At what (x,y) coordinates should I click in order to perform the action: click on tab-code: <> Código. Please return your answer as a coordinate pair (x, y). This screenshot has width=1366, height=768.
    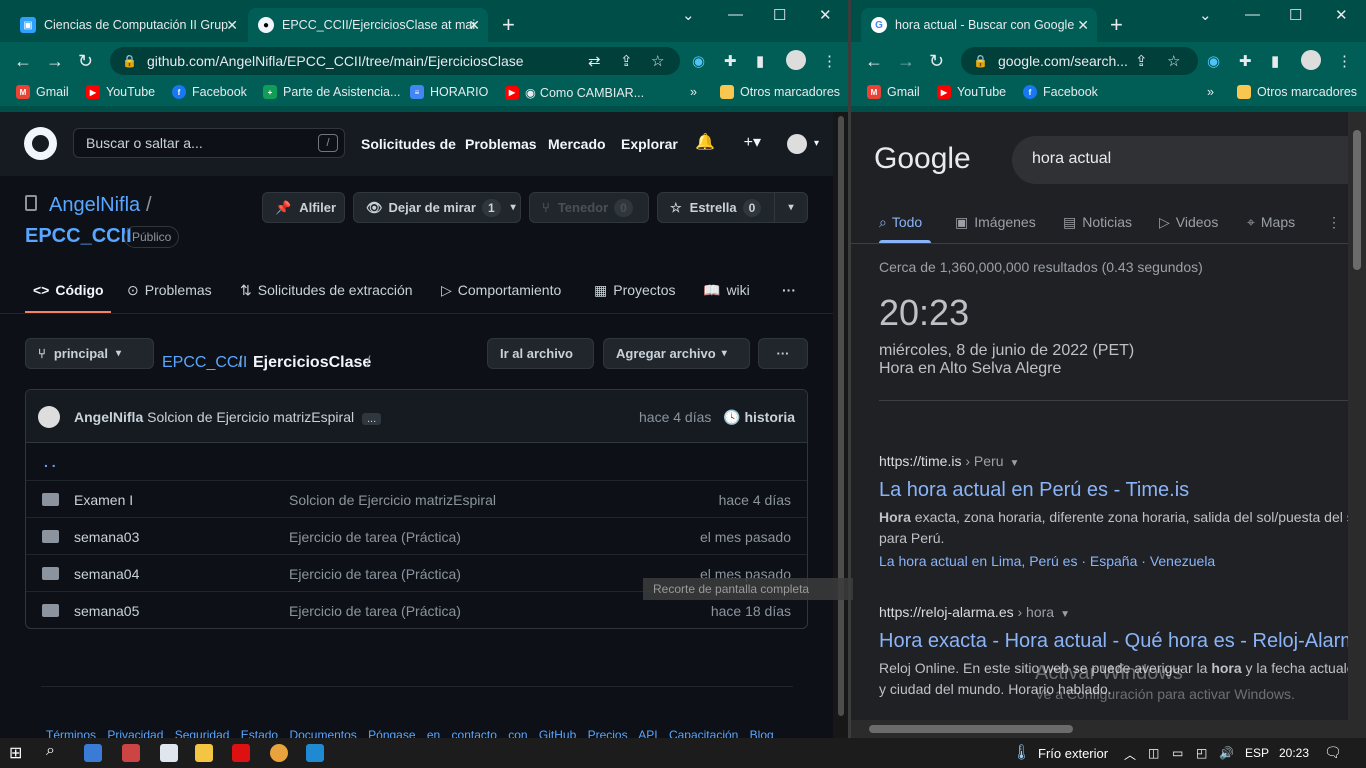
    Looking at the image, I should click on (68, 290).